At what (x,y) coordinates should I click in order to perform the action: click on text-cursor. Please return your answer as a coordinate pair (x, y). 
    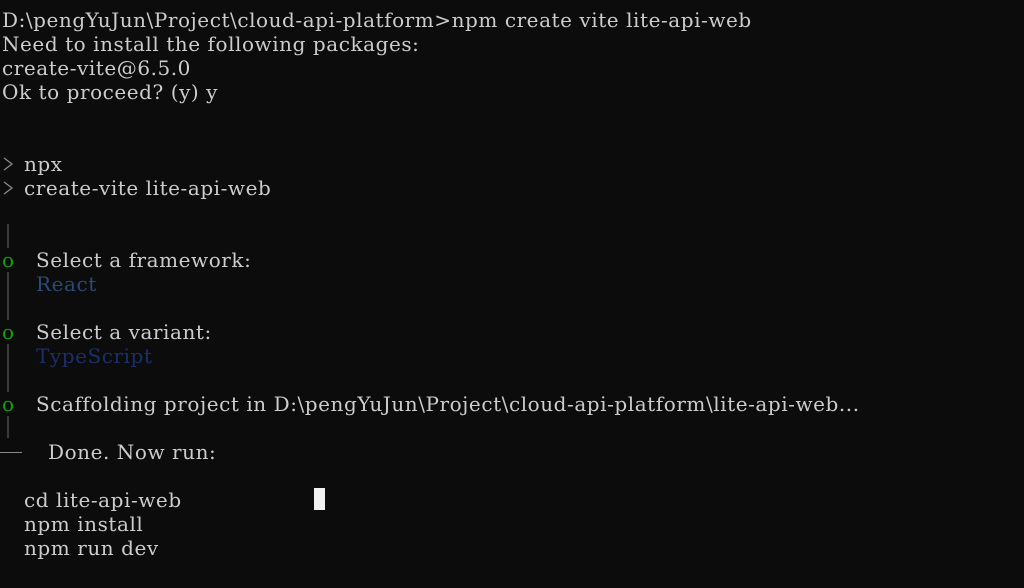
    Looking at the image, I should click on (319, 499).